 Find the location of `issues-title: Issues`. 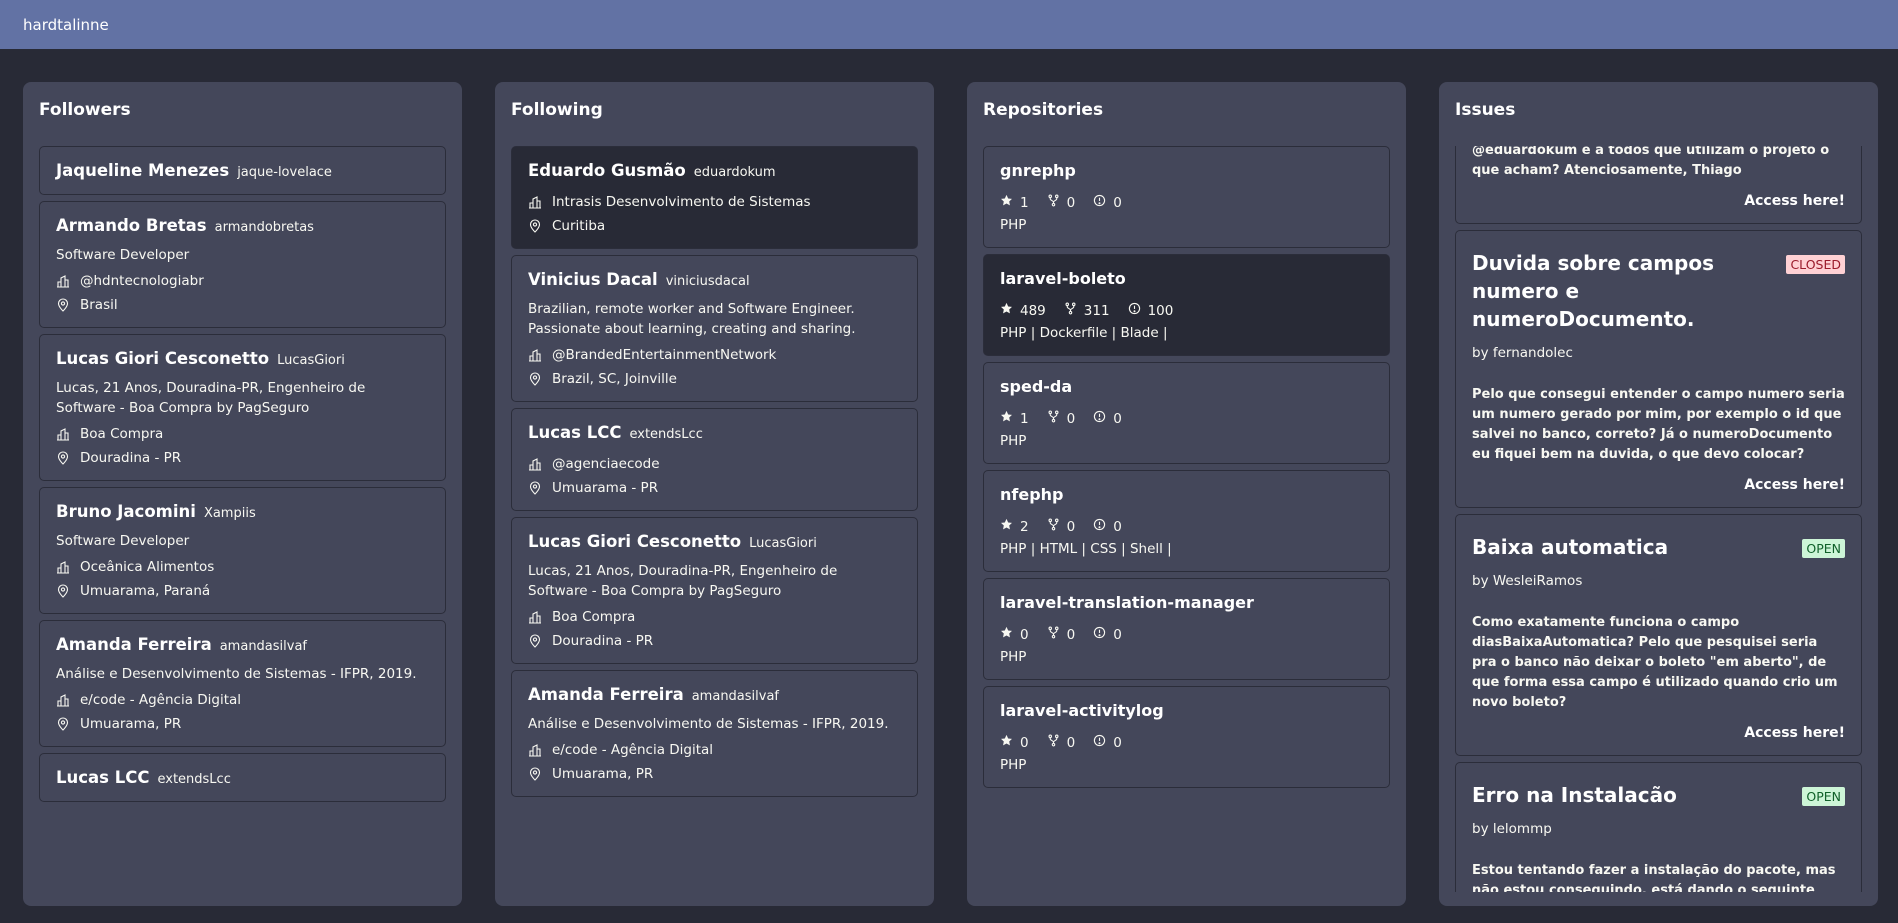

issues-title: Issues is located at coordinates (1485, 110).